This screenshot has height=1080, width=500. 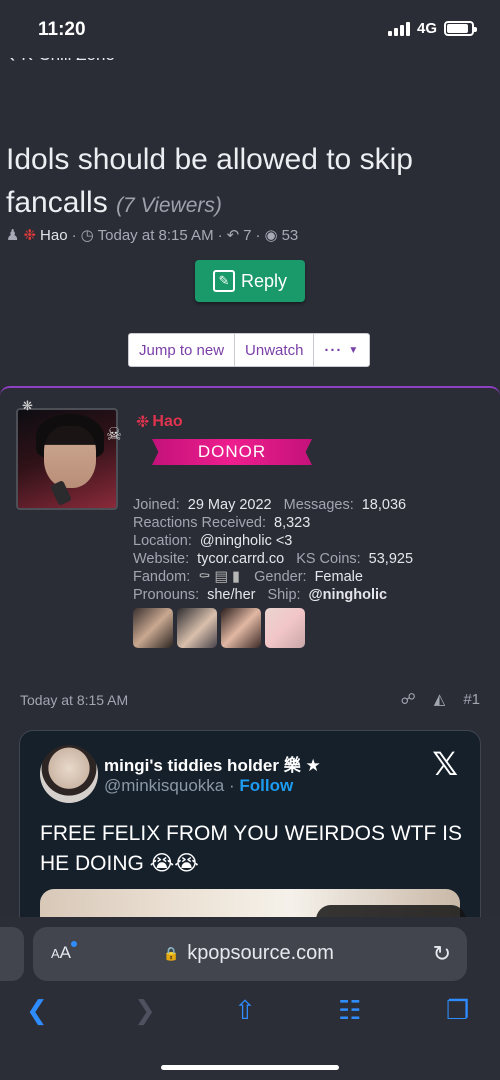 What do you see at coordinates (457, 1010) in the screenshot?
I see `tabs-icon: ❐` at bounding box center [457, 1010].